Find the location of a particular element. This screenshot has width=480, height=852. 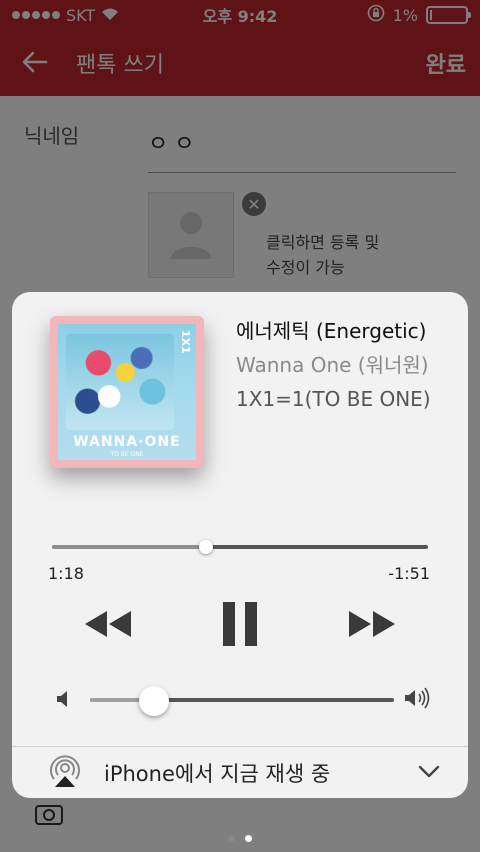

airplay-icon is located at coordinates (65, 773).